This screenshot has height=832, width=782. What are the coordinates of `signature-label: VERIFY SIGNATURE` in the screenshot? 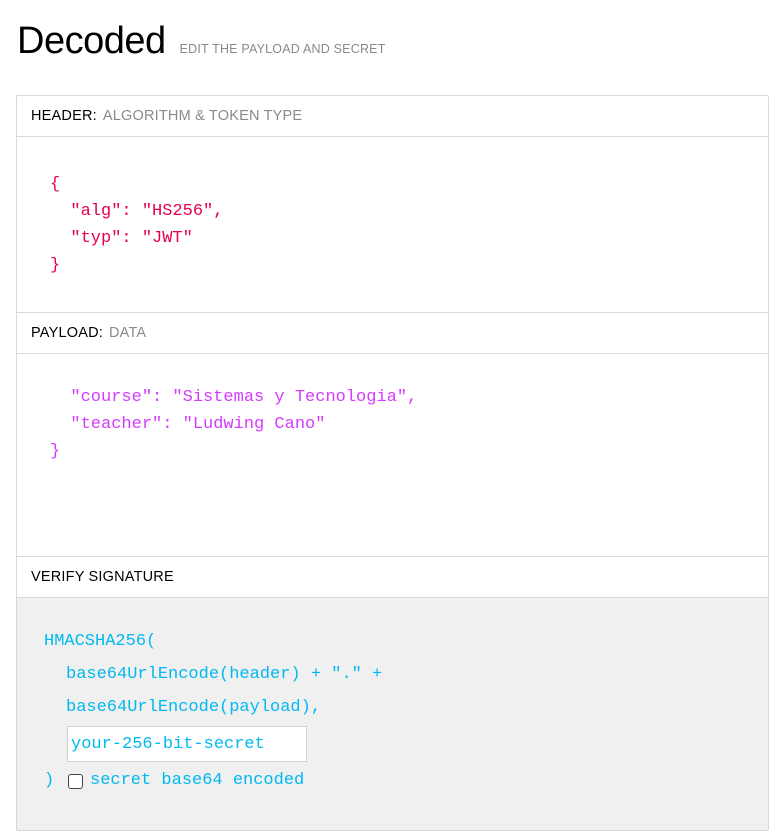 It's located at (102, 577).